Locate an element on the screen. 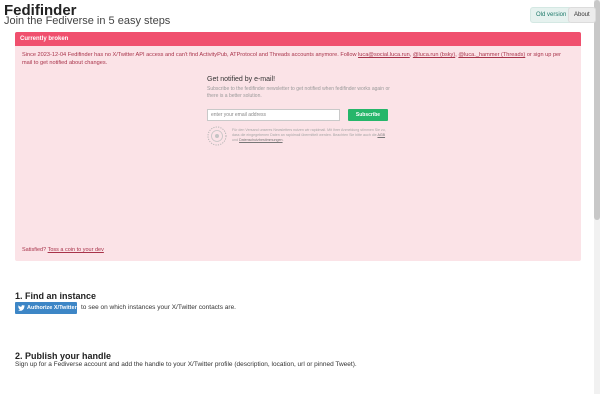 The image size is (600, 394). old-version-button: Old version is located at coordinates (551, 15).